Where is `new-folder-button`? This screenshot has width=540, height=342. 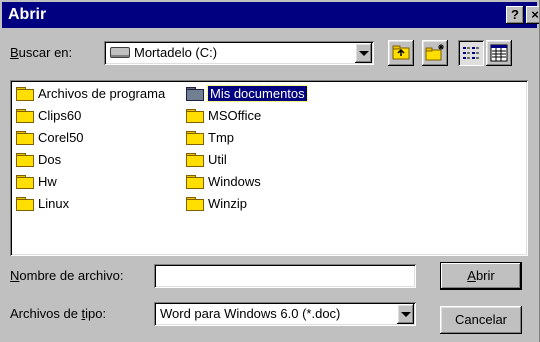
new-folder-button is located at coordinates (435, 53).